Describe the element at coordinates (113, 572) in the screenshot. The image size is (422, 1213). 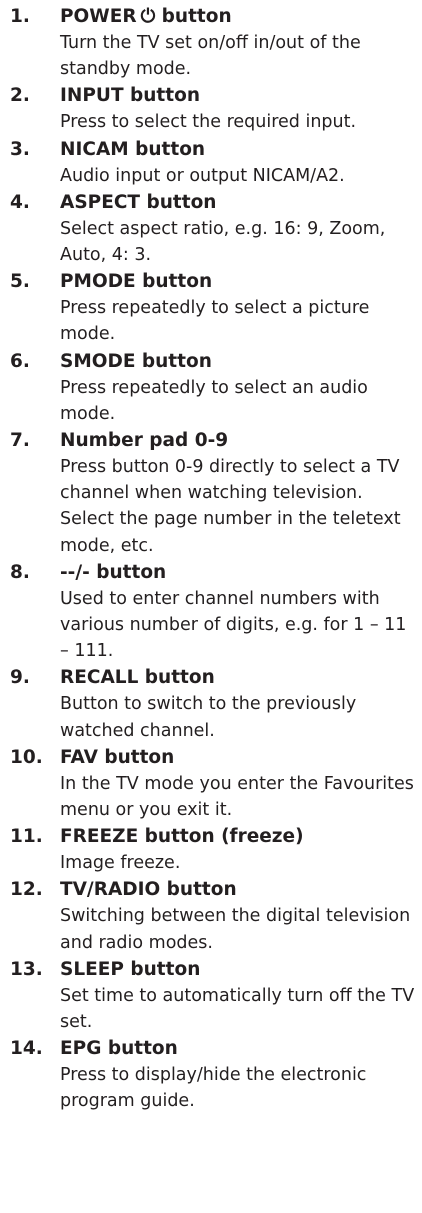
I see `item-title: --/- button` at that location.